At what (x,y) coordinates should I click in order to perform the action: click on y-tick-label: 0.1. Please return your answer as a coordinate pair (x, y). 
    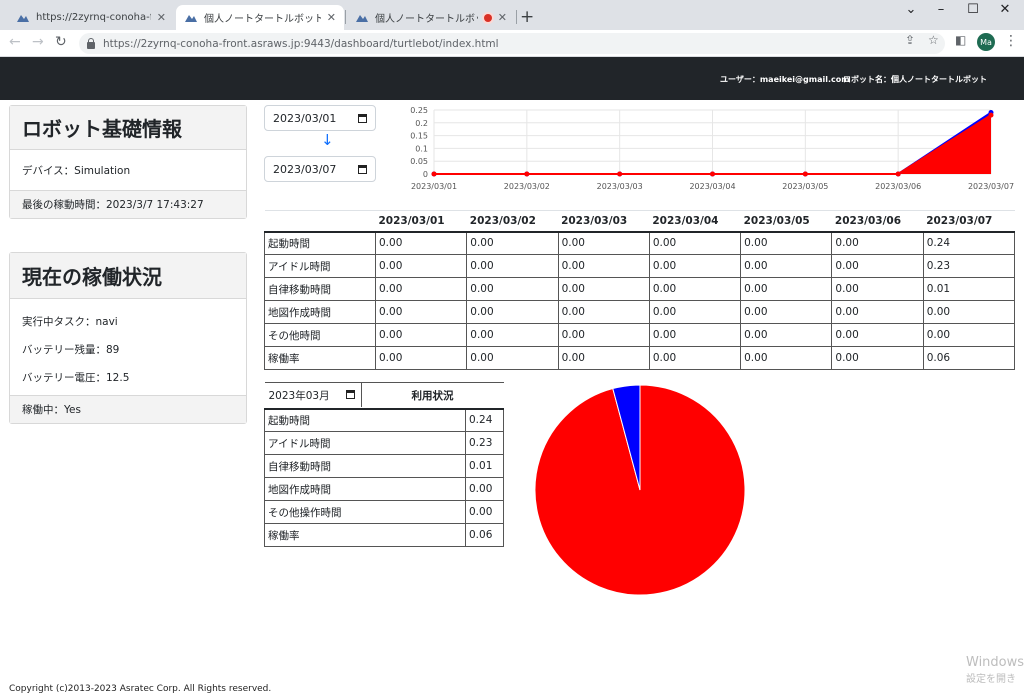
    Looking at the image, I should click on (421, 148).